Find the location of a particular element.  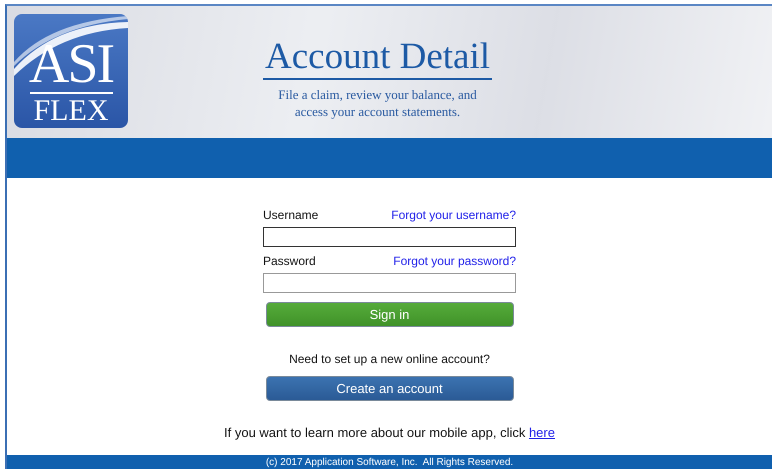

forgot-link: Forgot your username? is located at coordinates (453, 215).